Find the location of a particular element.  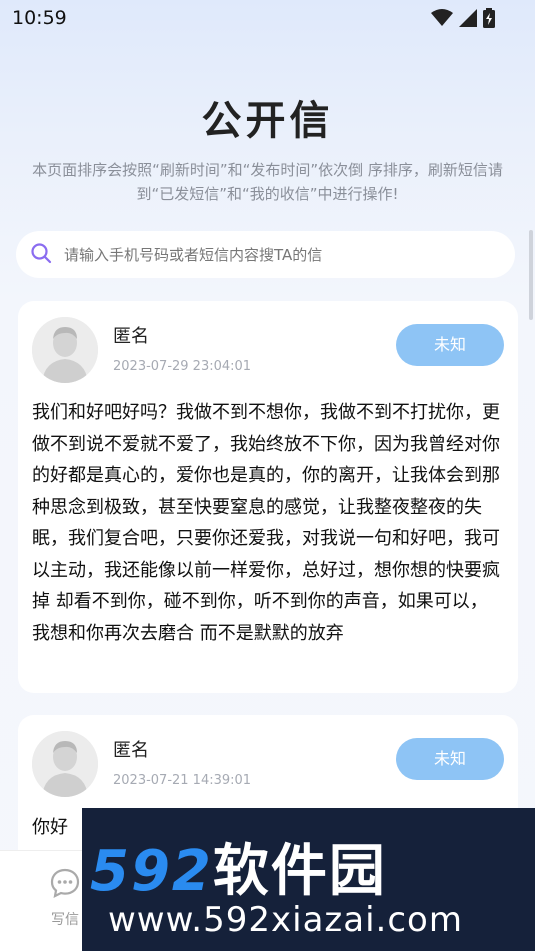

watermark-brand-text: 软件园 is located at coordinates (299, 871).